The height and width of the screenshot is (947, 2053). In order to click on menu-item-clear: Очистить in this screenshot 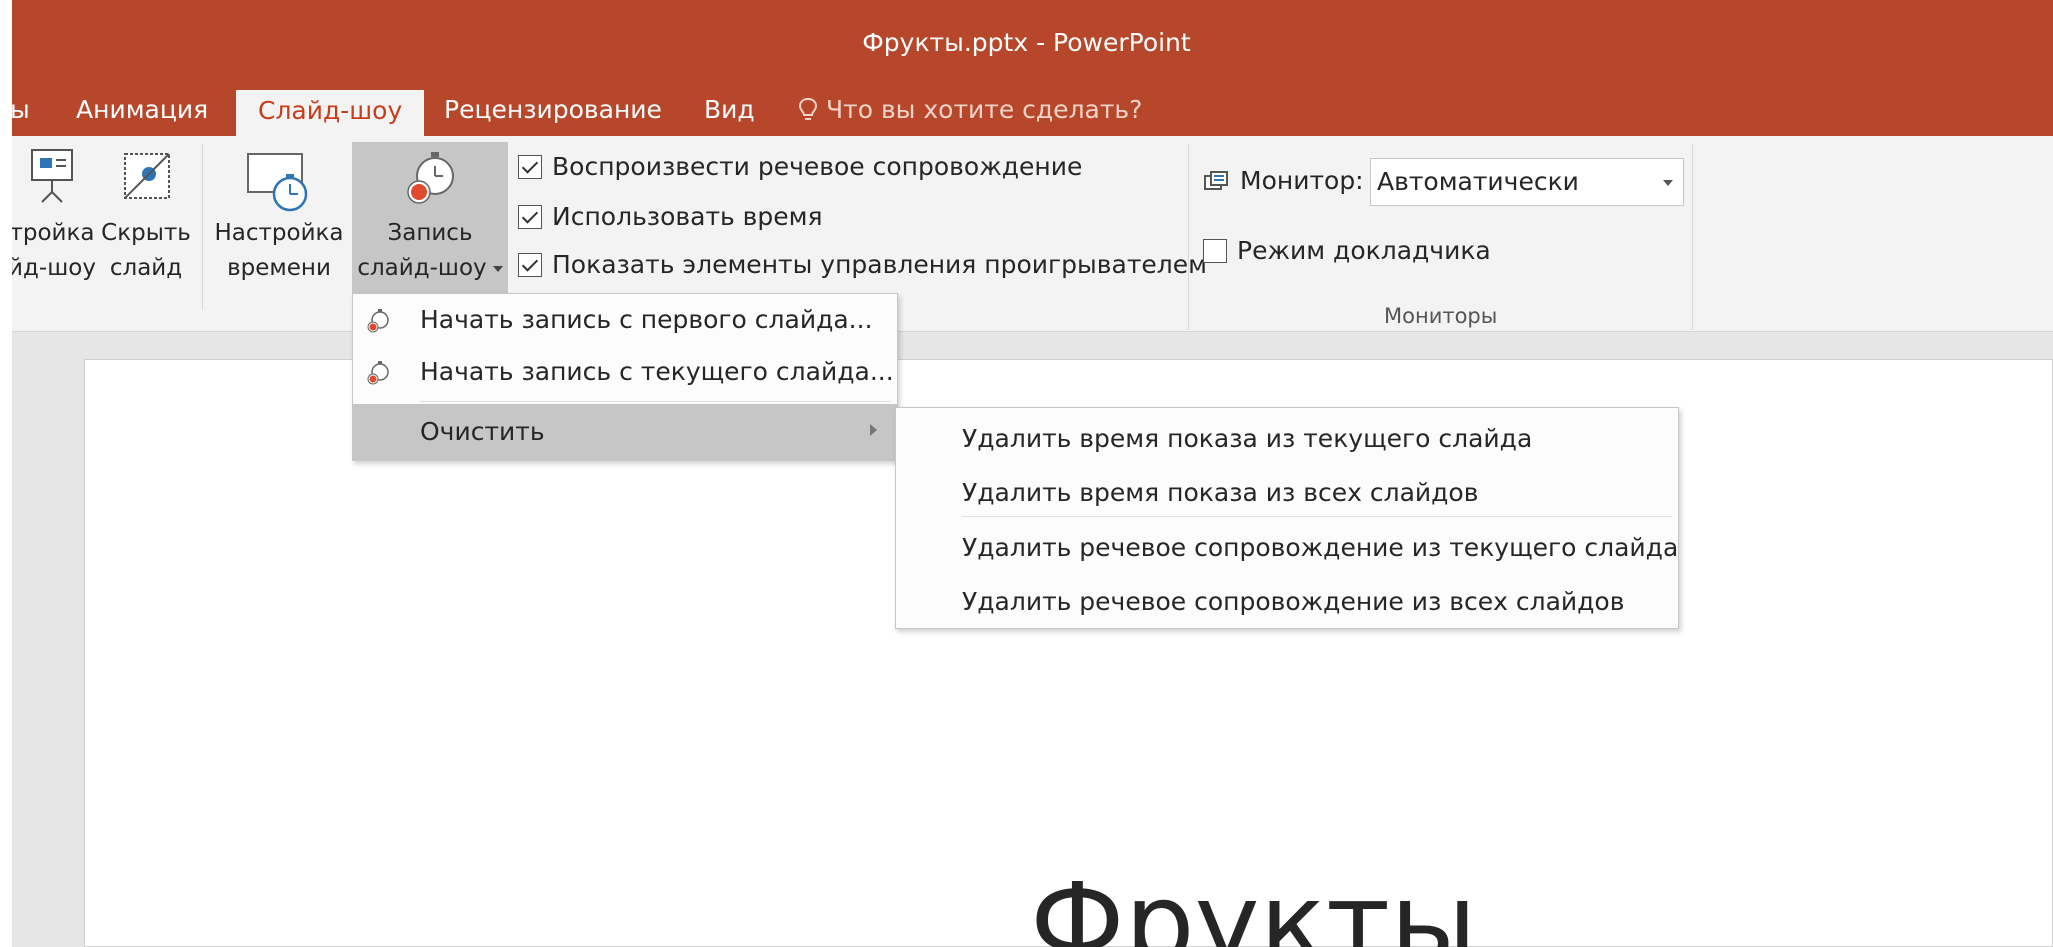, I will do `click(625, 432)`.